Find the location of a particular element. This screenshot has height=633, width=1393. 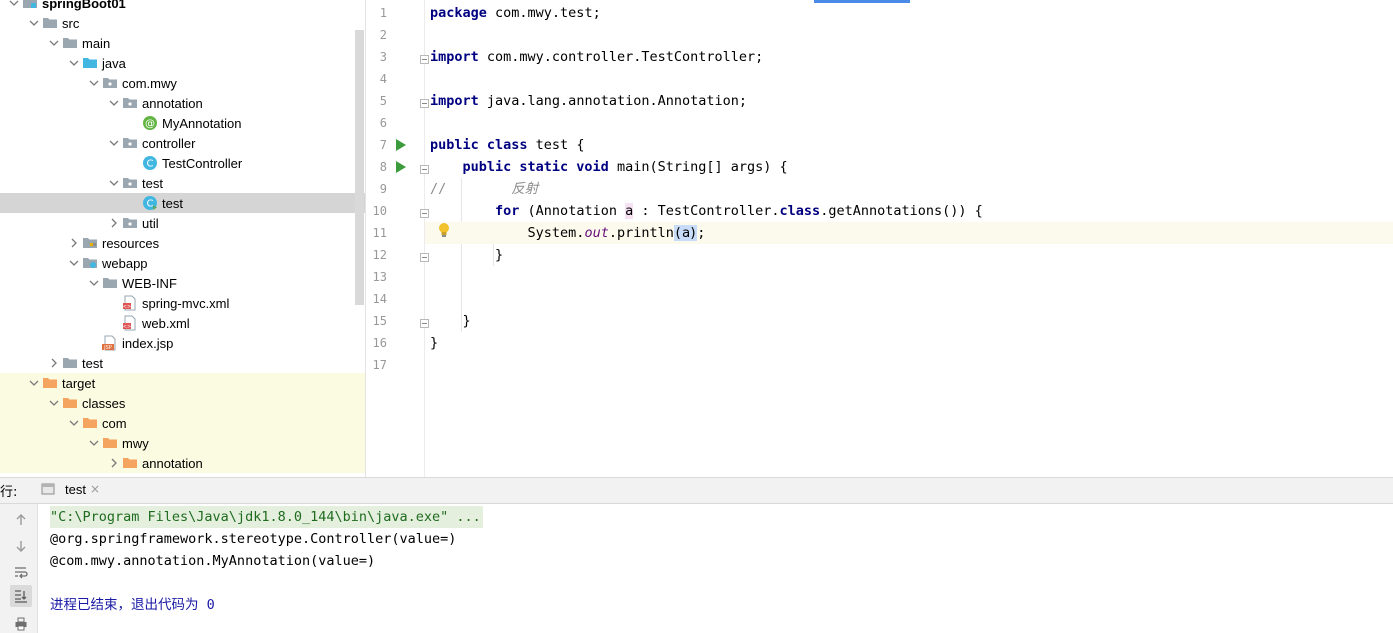

line-number: 7 is located at coordinates (383, 145).